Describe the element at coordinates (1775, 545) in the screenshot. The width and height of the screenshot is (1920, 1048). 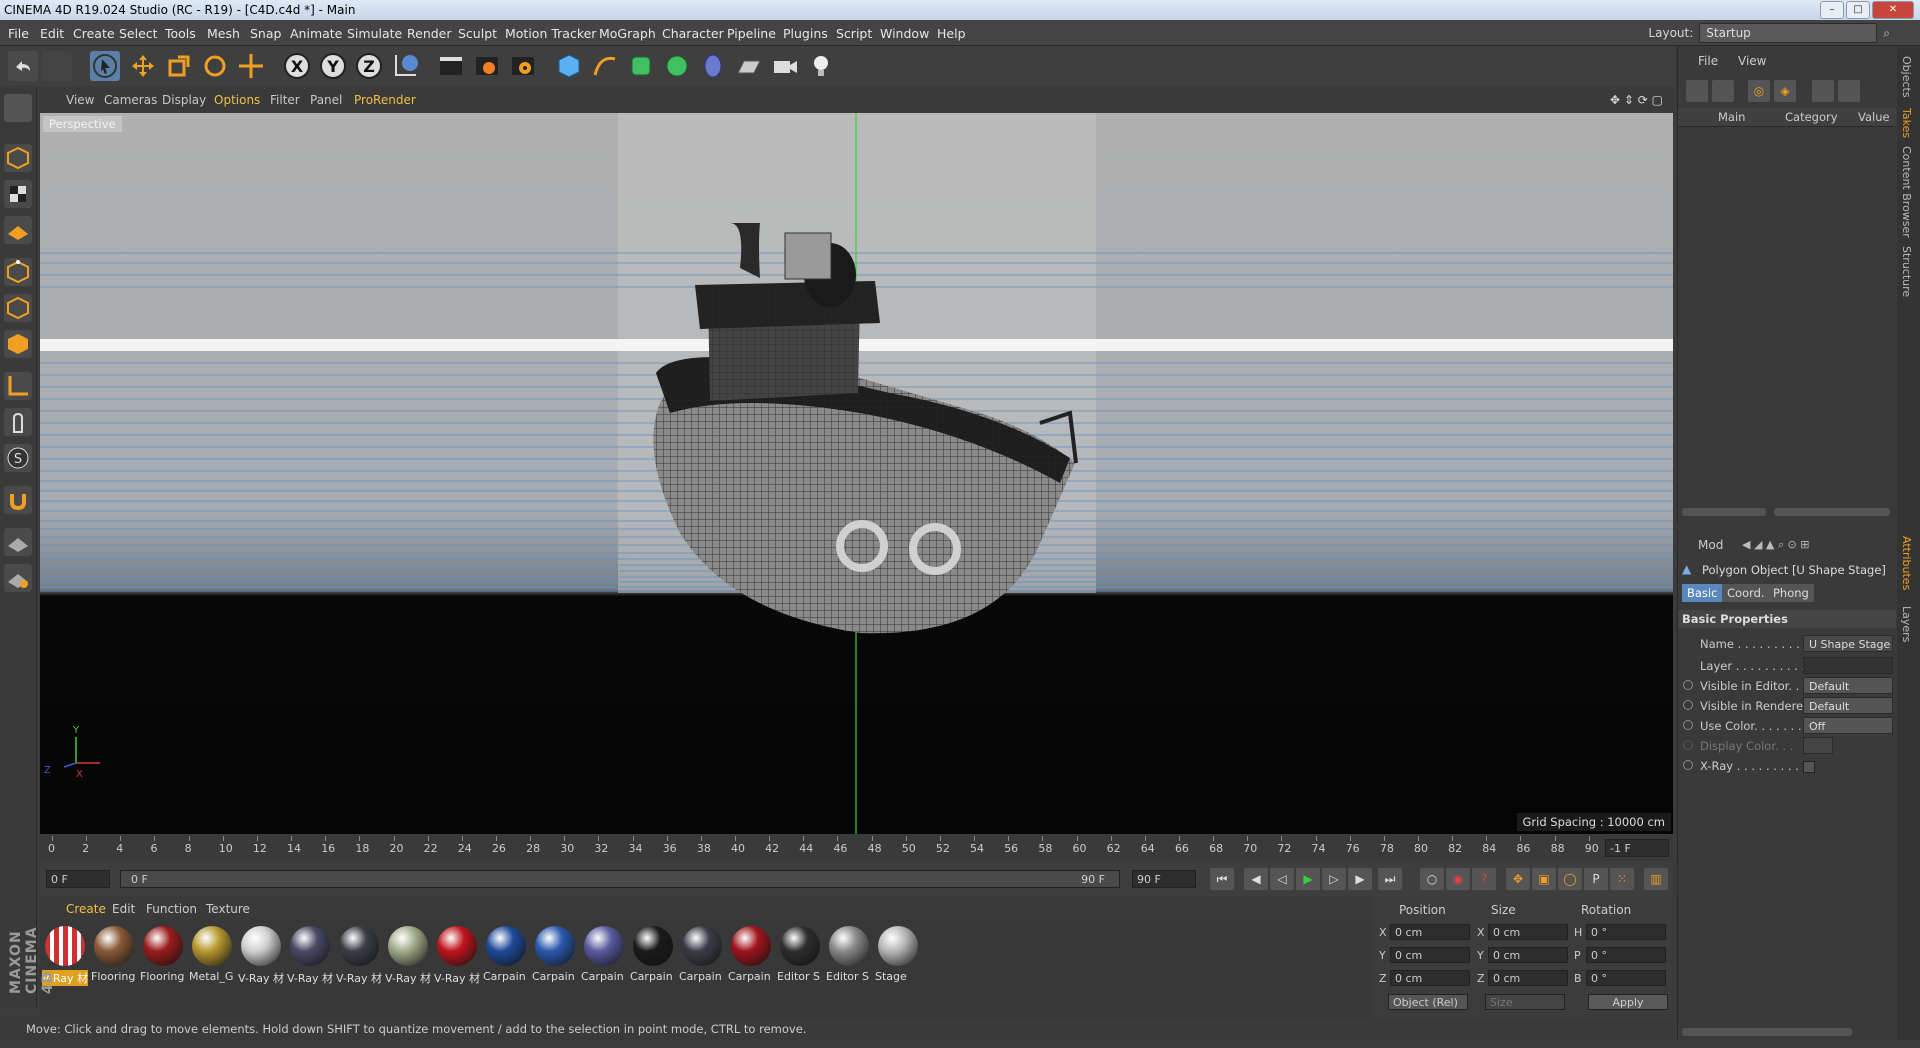
I see `attribute-nav-icons: ◀ ◢ ▲ ⌕ ⊙ ⊞` at that location.